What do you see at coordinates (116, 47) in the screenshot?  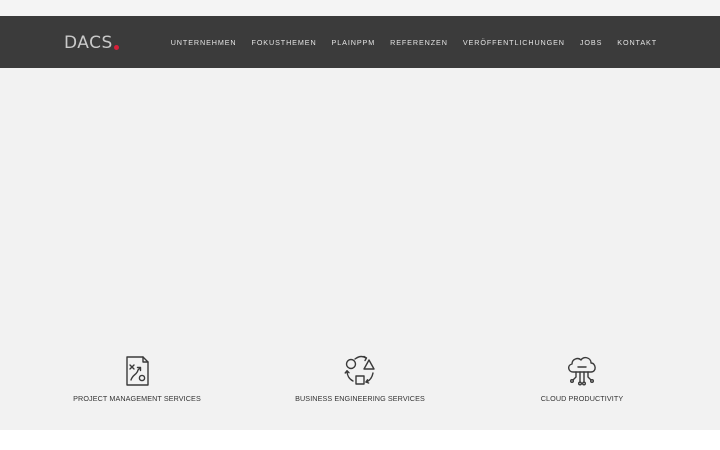 I see `logo-dot` at bounding box center [116, 47].